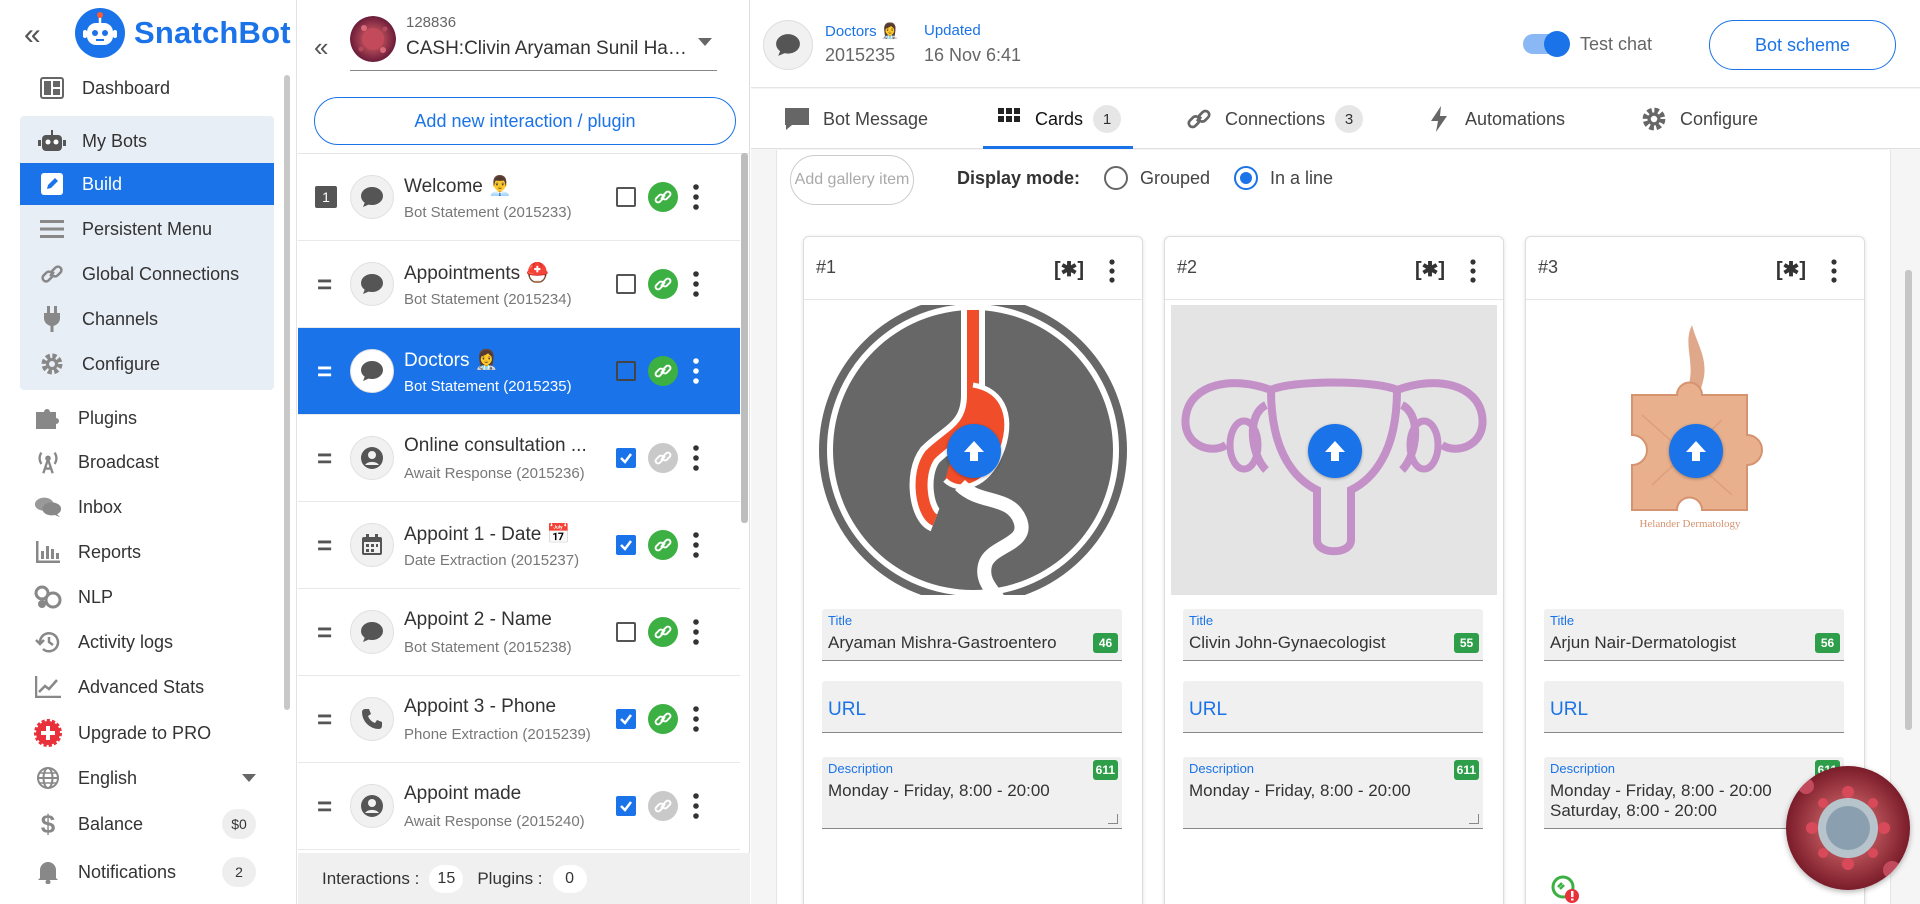  I want to click on nav-scrollbar, so click(287, 392).